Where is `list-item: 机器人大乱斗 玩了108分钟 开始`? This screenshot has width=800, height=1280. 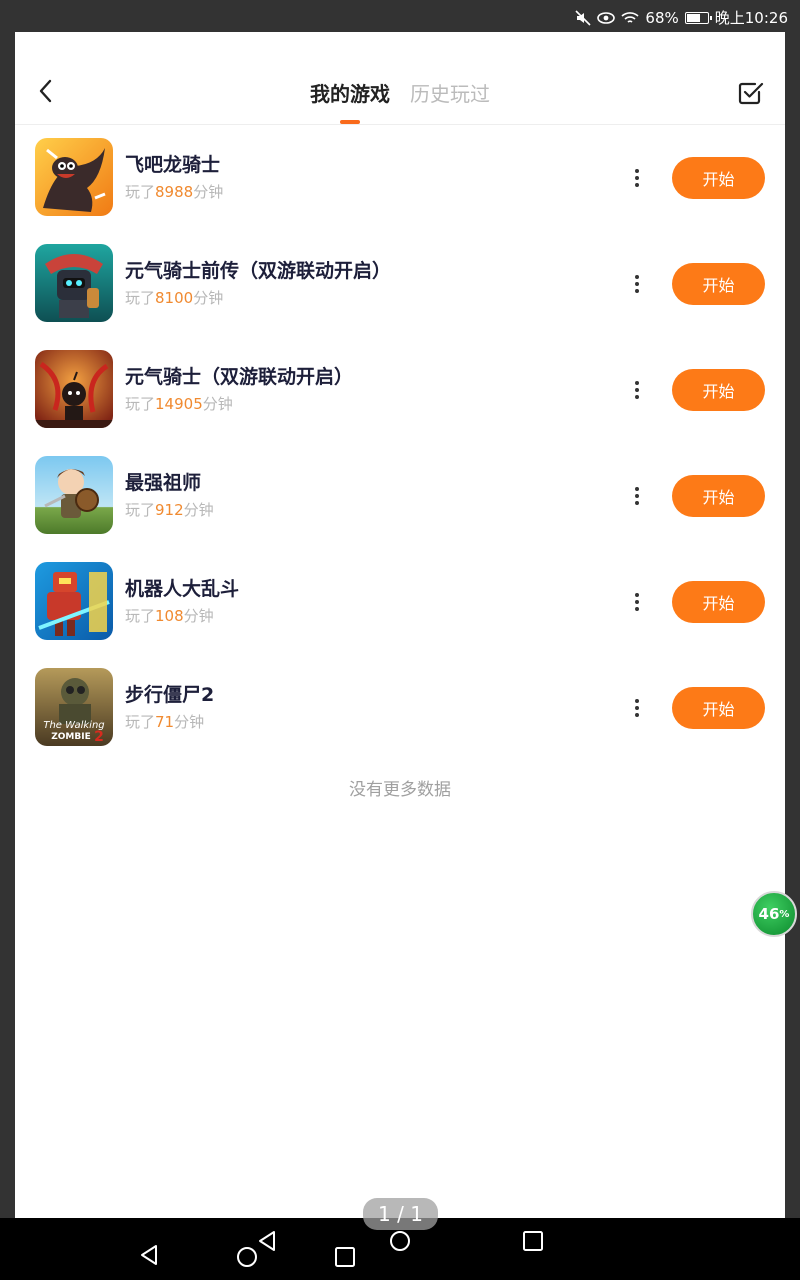 list-item: 机器人大乱斗 玩了108分钟 开始 is located at coordinates (400, 602).